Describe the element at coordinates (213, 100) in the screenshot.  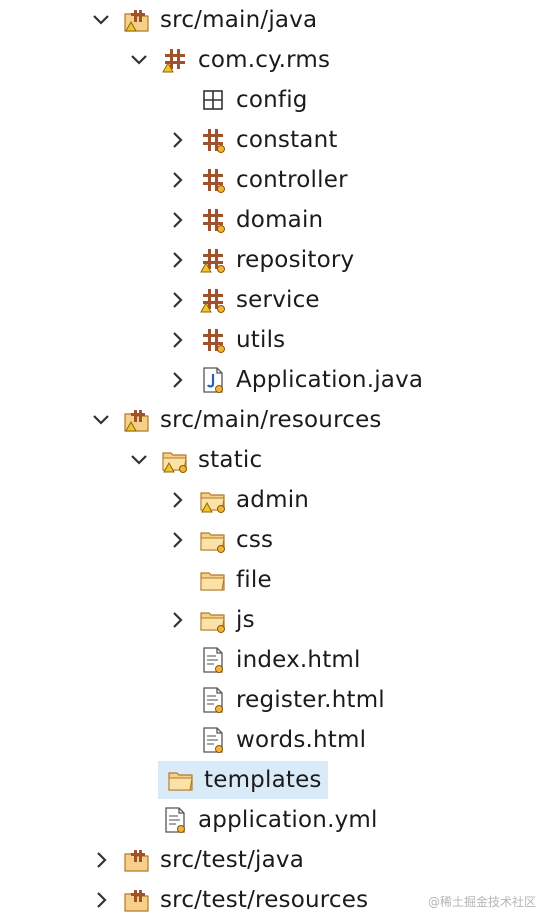
I see `empty-package-icon` at that location.